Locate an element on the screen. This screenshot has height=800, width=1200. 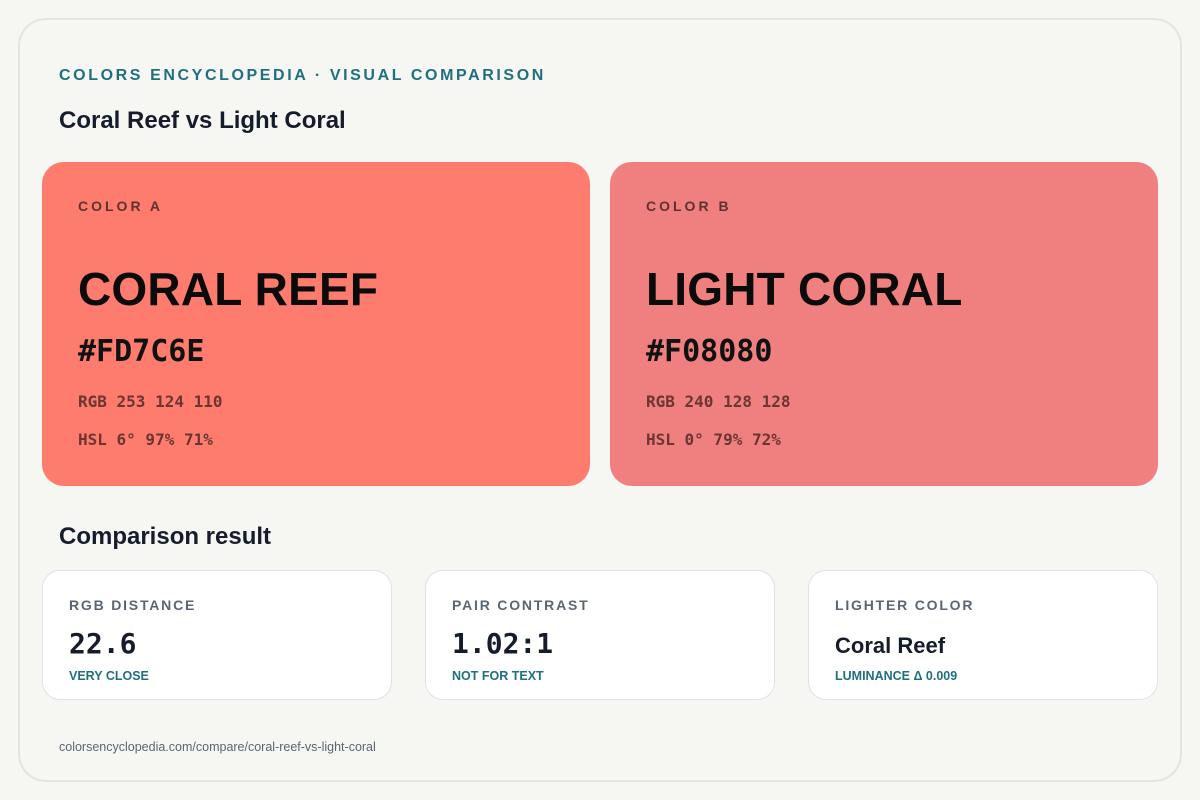
card-note: LUMINANCE Δ 0.009 is located at coordinates (896, 676).